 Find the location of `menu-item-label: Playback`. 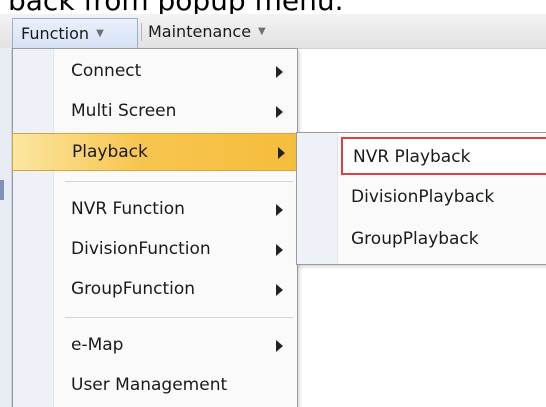

menu-item-label: Playback is located at coordinates (110, 152).